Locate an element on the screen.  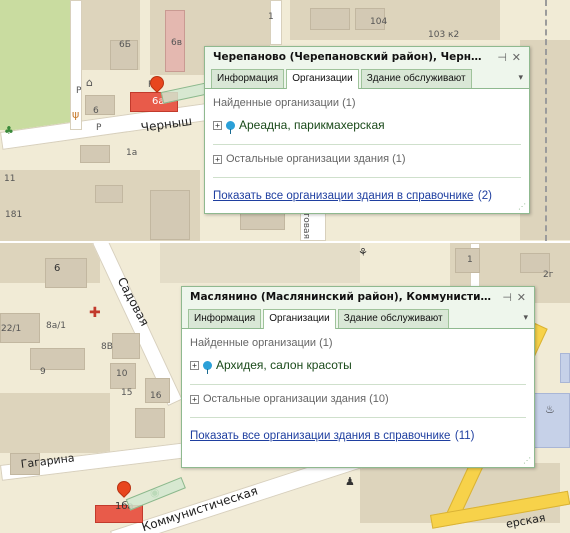
building-label: 11 is located at coordinates (10, 179).